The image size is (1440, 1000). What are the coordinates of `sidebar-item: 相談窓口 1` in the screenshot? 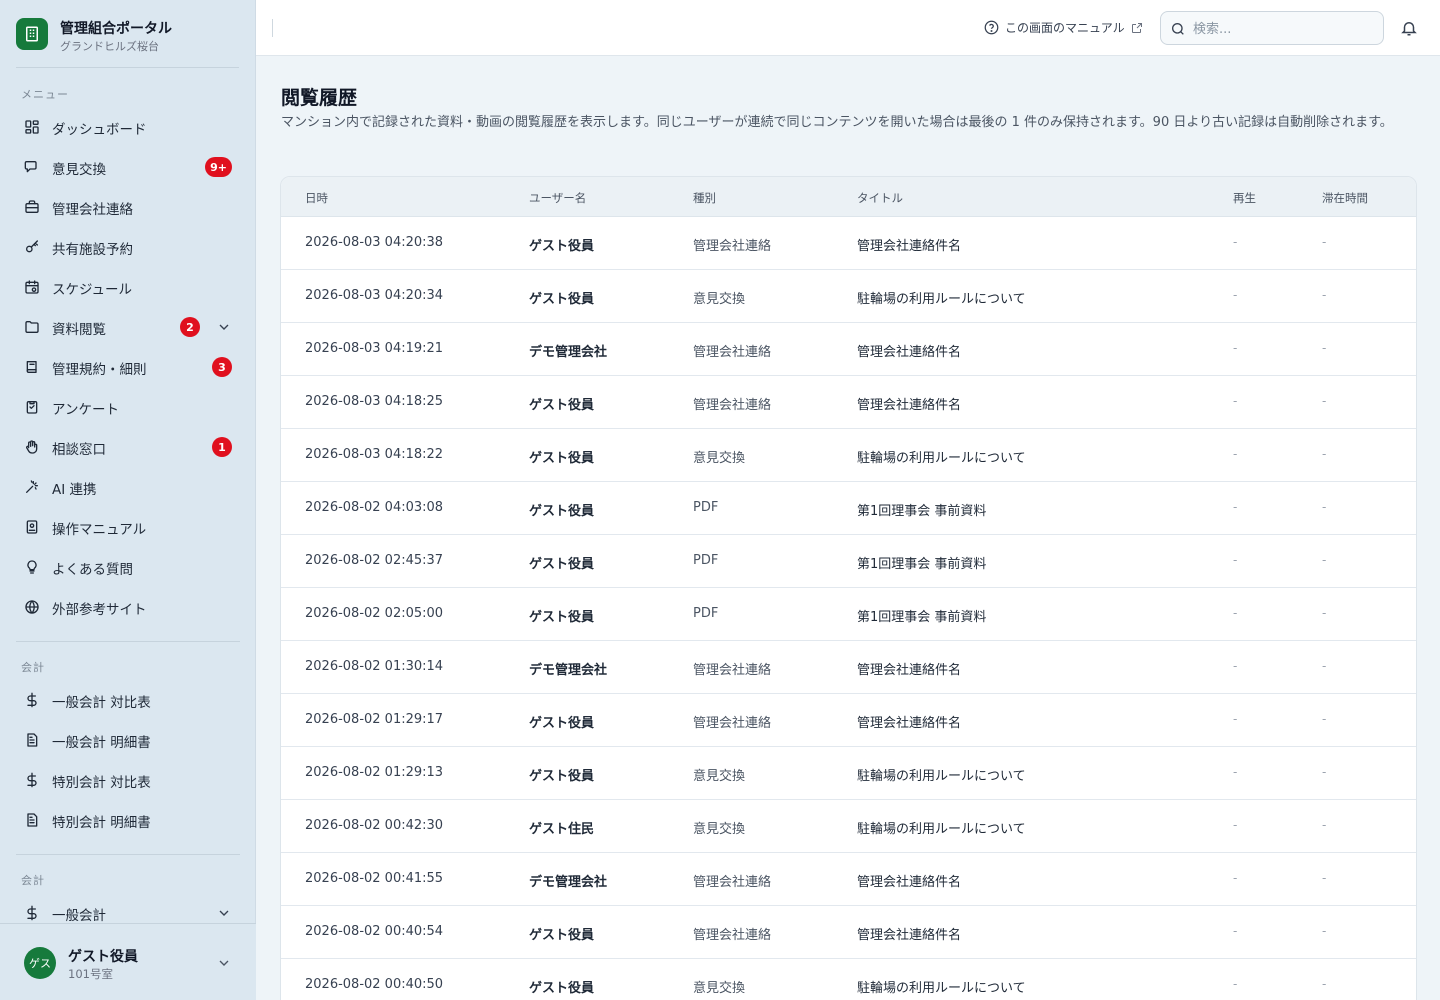 It's located at (128, 447).